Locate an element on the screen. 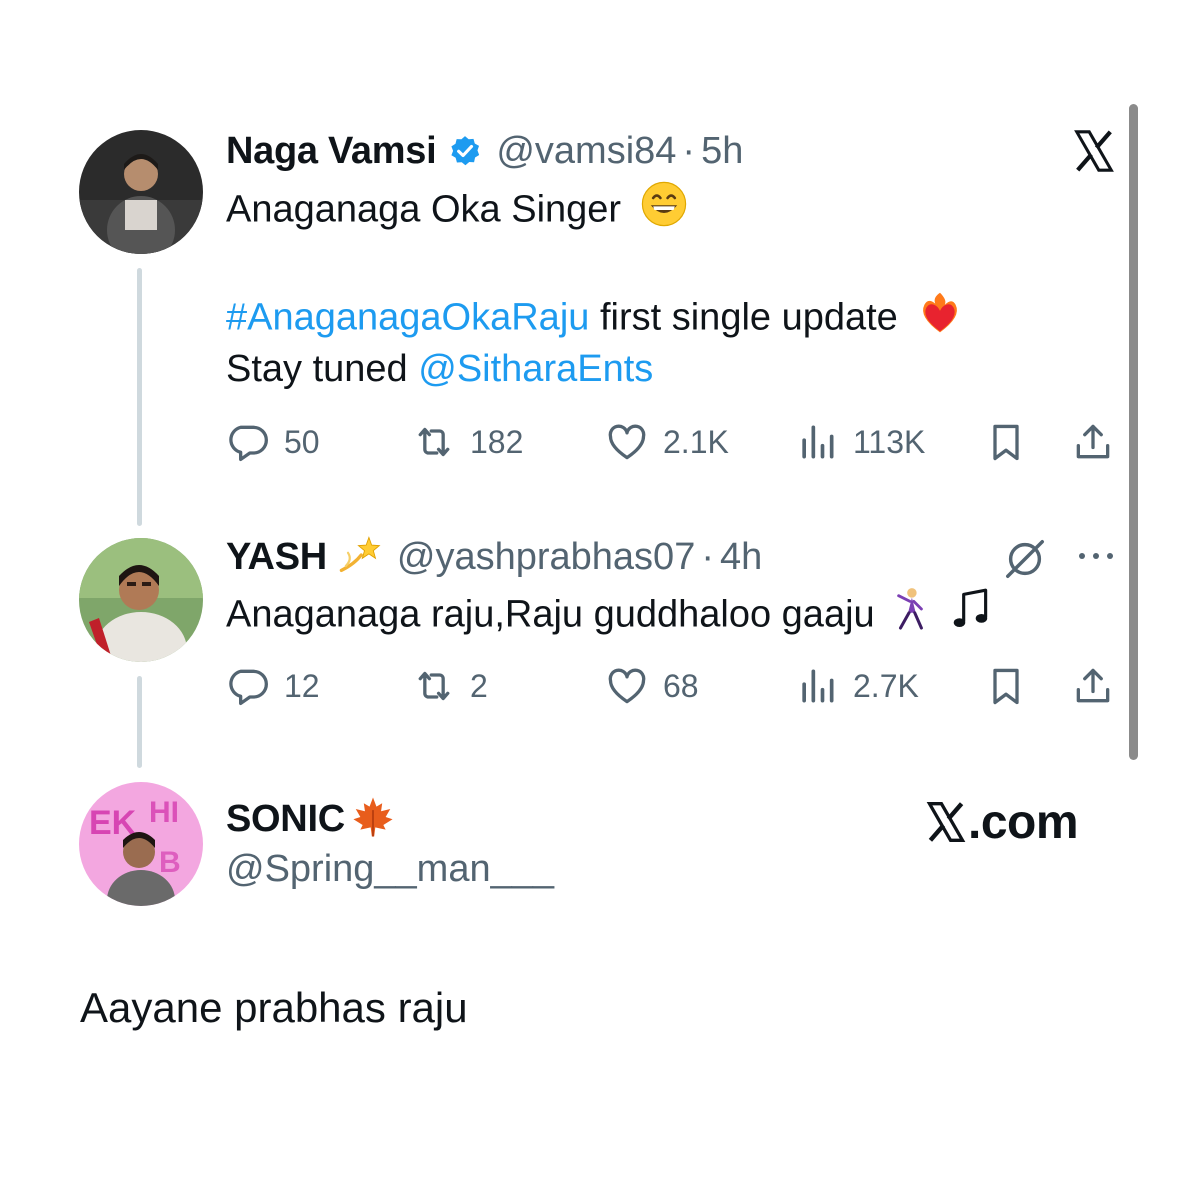 The image size is (1200, 1200). reply-count: 50 is located at coordinates (302, 441).